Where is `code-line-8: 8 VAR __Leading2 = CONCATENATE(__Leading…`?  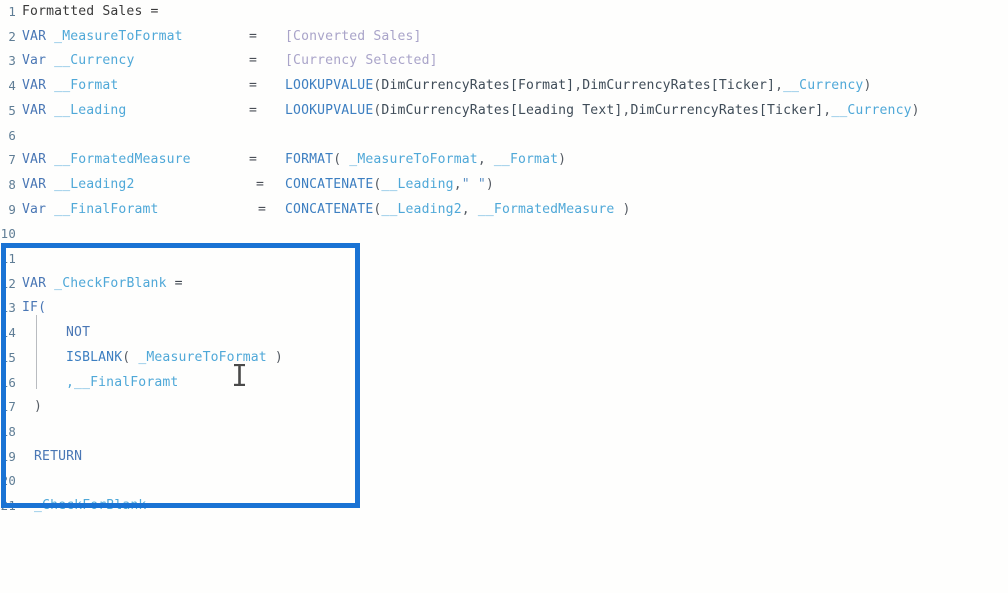
code-line-8: 8 VAR __Leading2 = CONCATENATE(__Leading… is located at coordinates (504, 185).